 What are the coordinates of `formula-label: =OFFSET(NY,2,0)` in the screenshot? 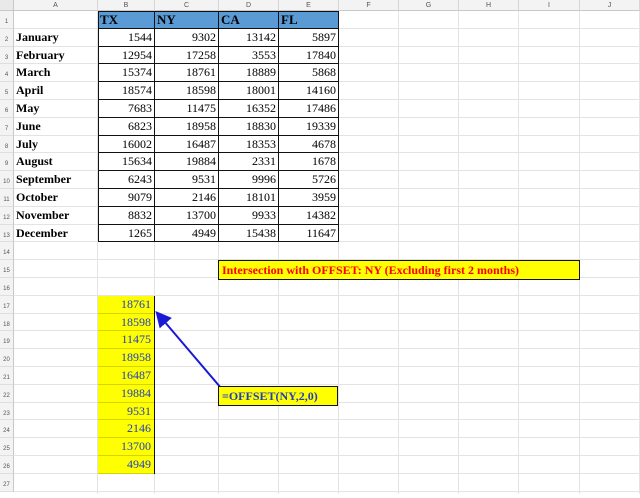 It's located at (278, 396).